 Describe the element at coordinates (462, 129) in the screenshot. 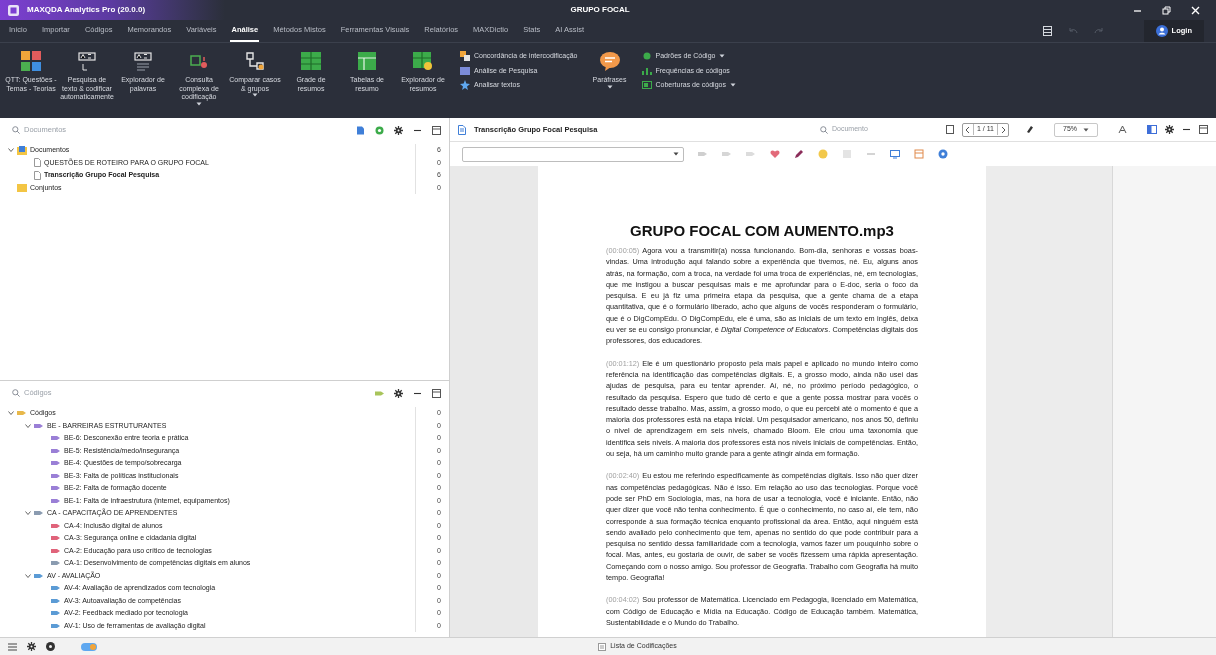

I see `document-icon` at that location.